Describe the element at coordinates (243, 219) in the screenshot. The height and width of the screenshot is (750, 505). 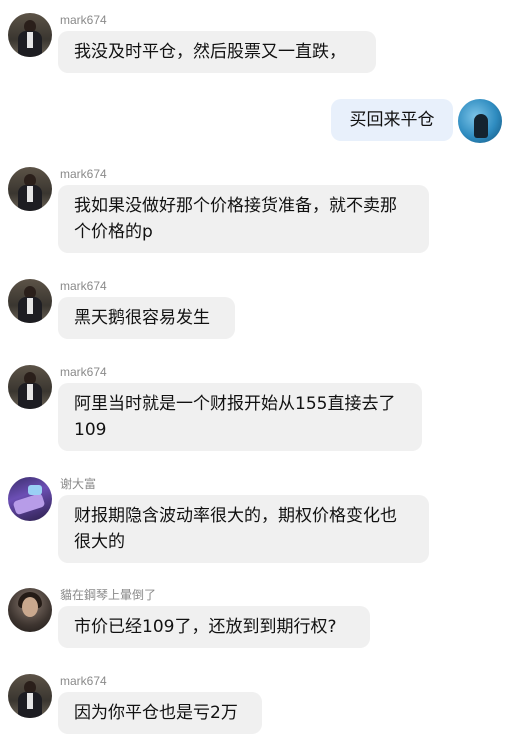
I see `message-bubble: 我如果没做好那个价格接货准备，就不卖那个价格的p` at that location.